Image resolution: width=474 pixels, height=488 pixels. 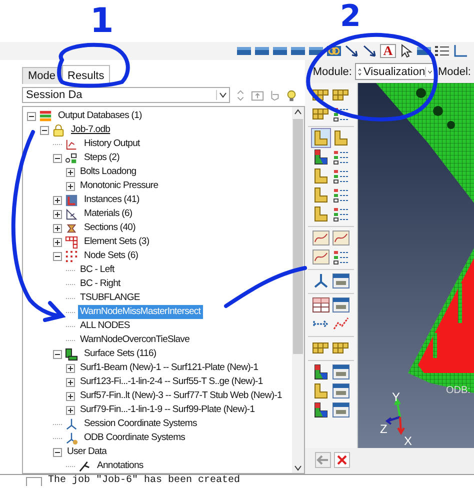 I want to click on tree-item: WarnNodeOverconTieSlave, so click(x=135, y=340).